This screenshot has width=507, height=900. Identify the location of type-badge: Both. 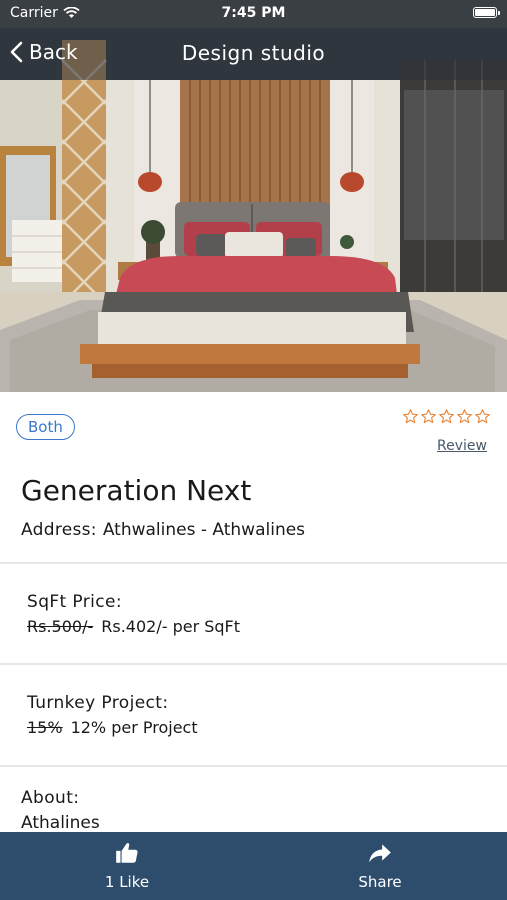
(45, 427).